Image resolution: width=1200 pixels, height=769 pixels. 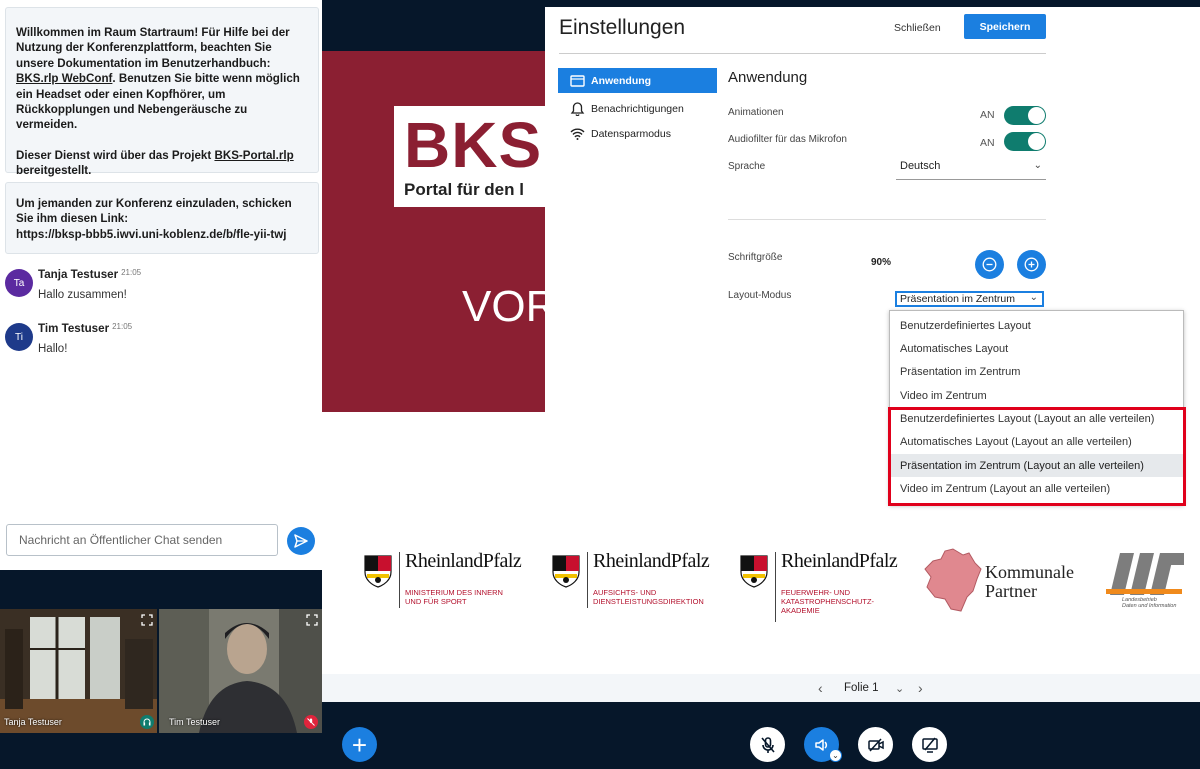 I want to click on section-title: Anwendung, so click(x=768, y=77).